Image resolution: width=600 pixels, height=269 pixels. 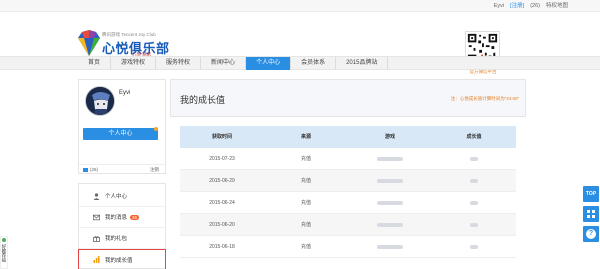 I want to click on profile-footer: (26) 注销, so click(x=122, y=169).